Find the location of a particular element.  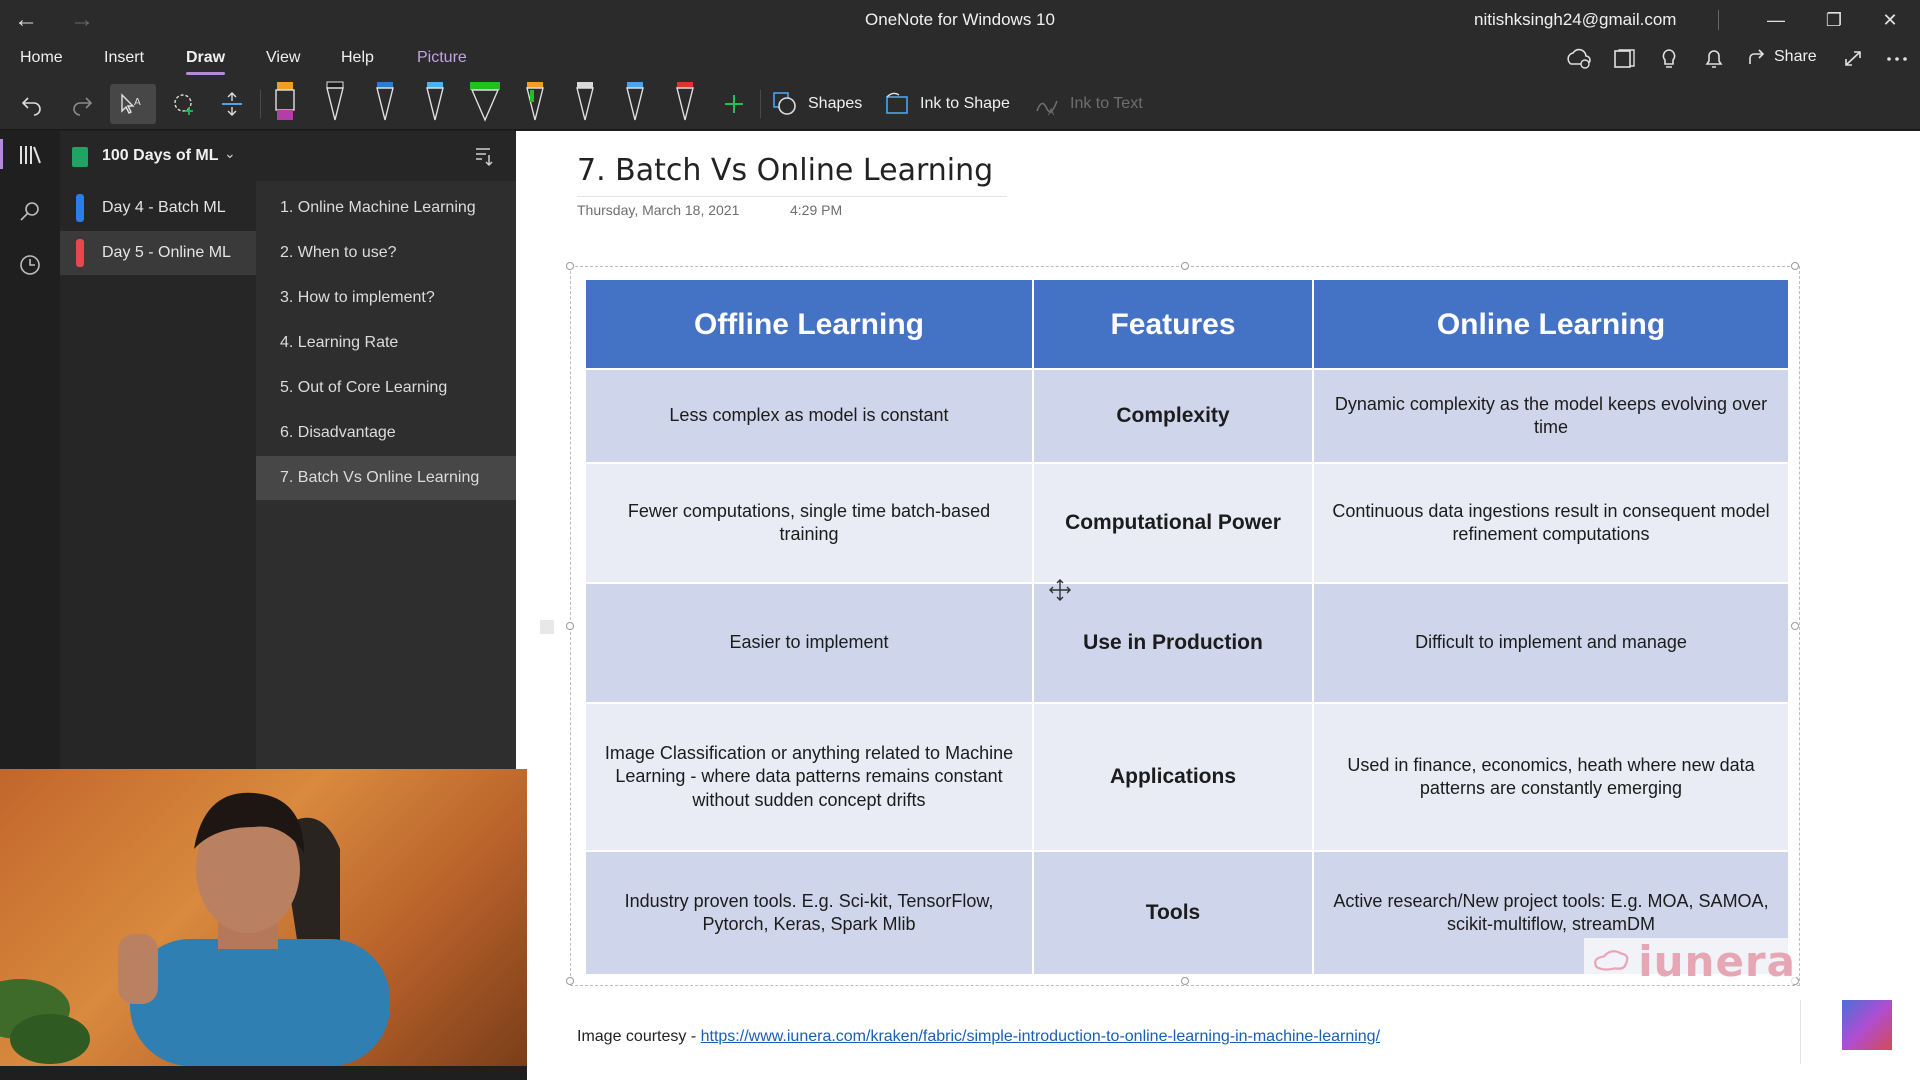

notebooks-icon is located at coordinates (30, 155).